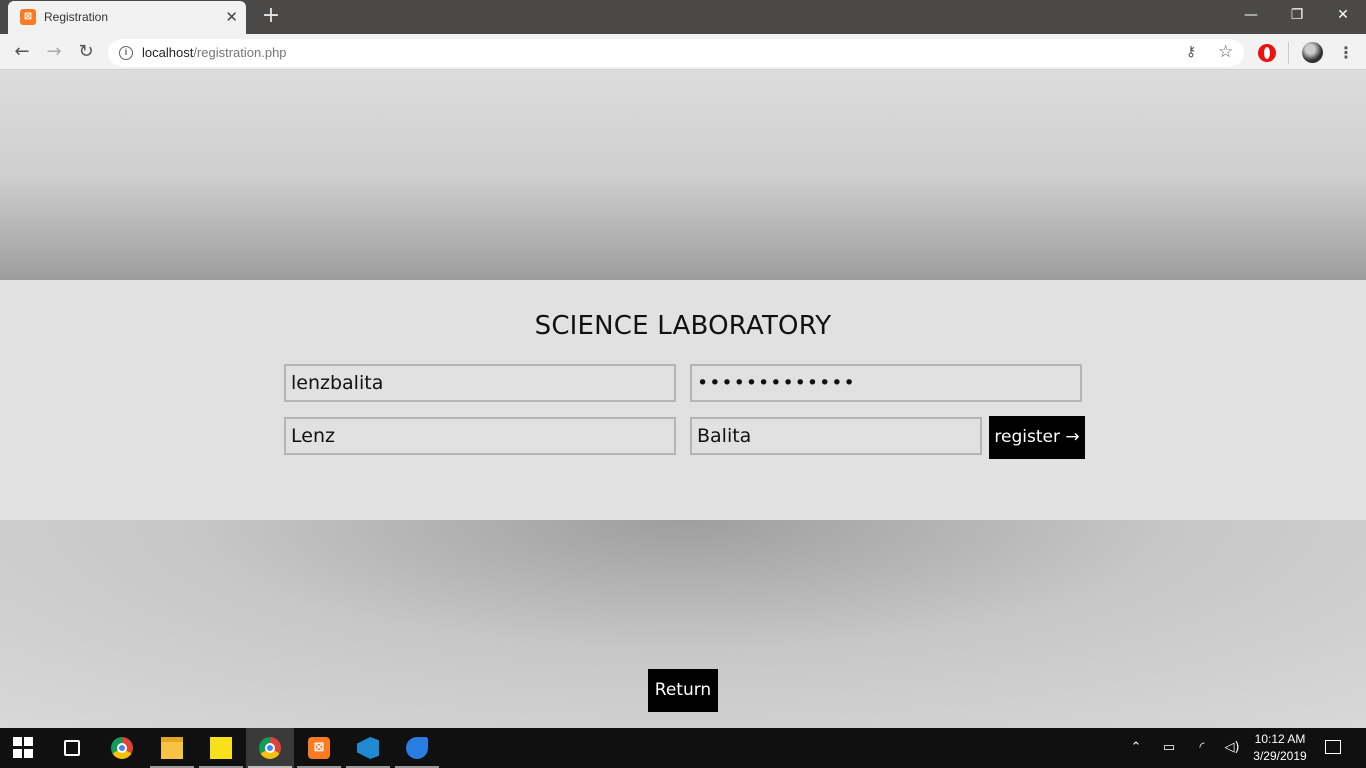  I want to click on new-tab-button: +, so click(271, 16).